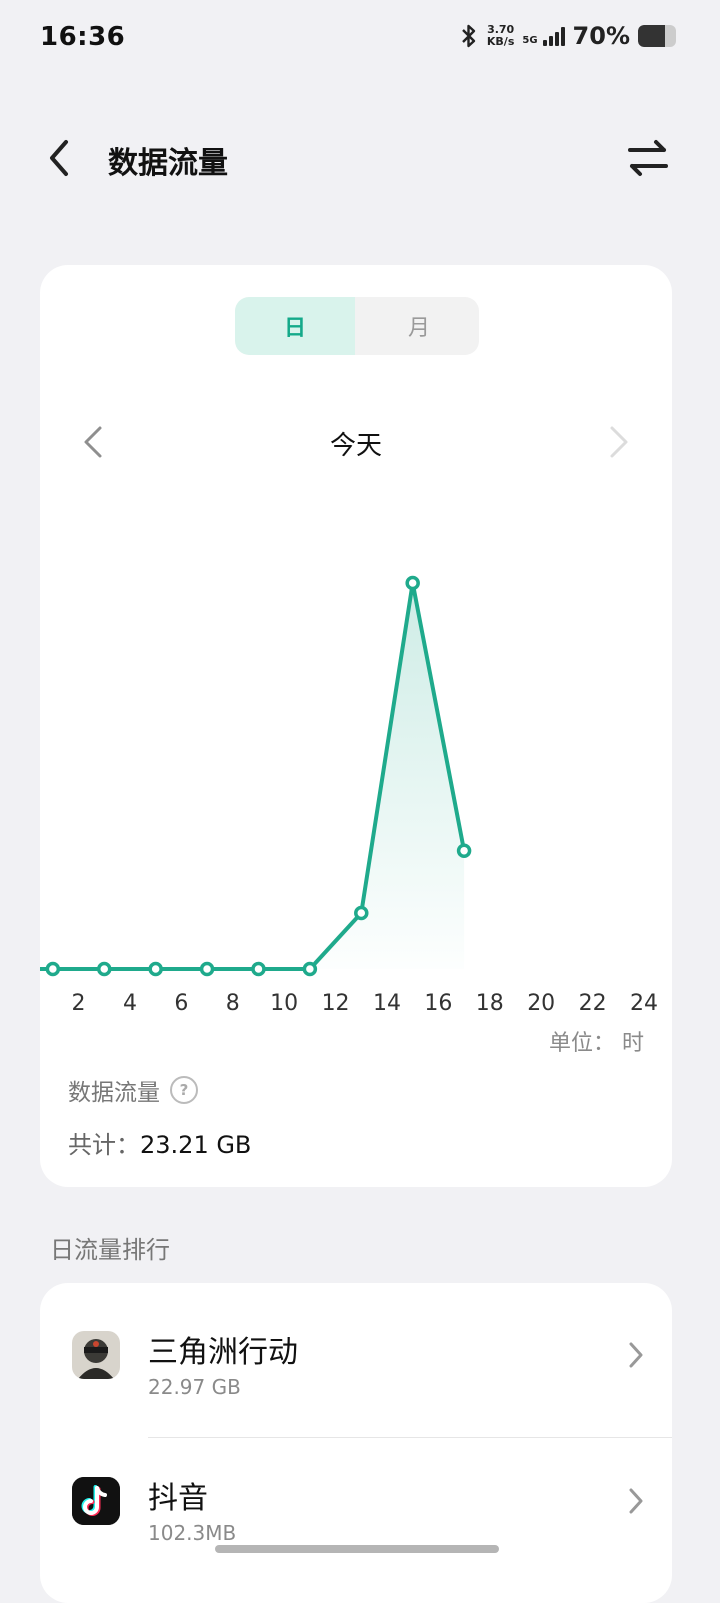 Image resolution: width=720 pixels, height=1603 pixels. Describe the element at coordinates (357, 1549) in the screenshot. I see `home-indicator` at that location.